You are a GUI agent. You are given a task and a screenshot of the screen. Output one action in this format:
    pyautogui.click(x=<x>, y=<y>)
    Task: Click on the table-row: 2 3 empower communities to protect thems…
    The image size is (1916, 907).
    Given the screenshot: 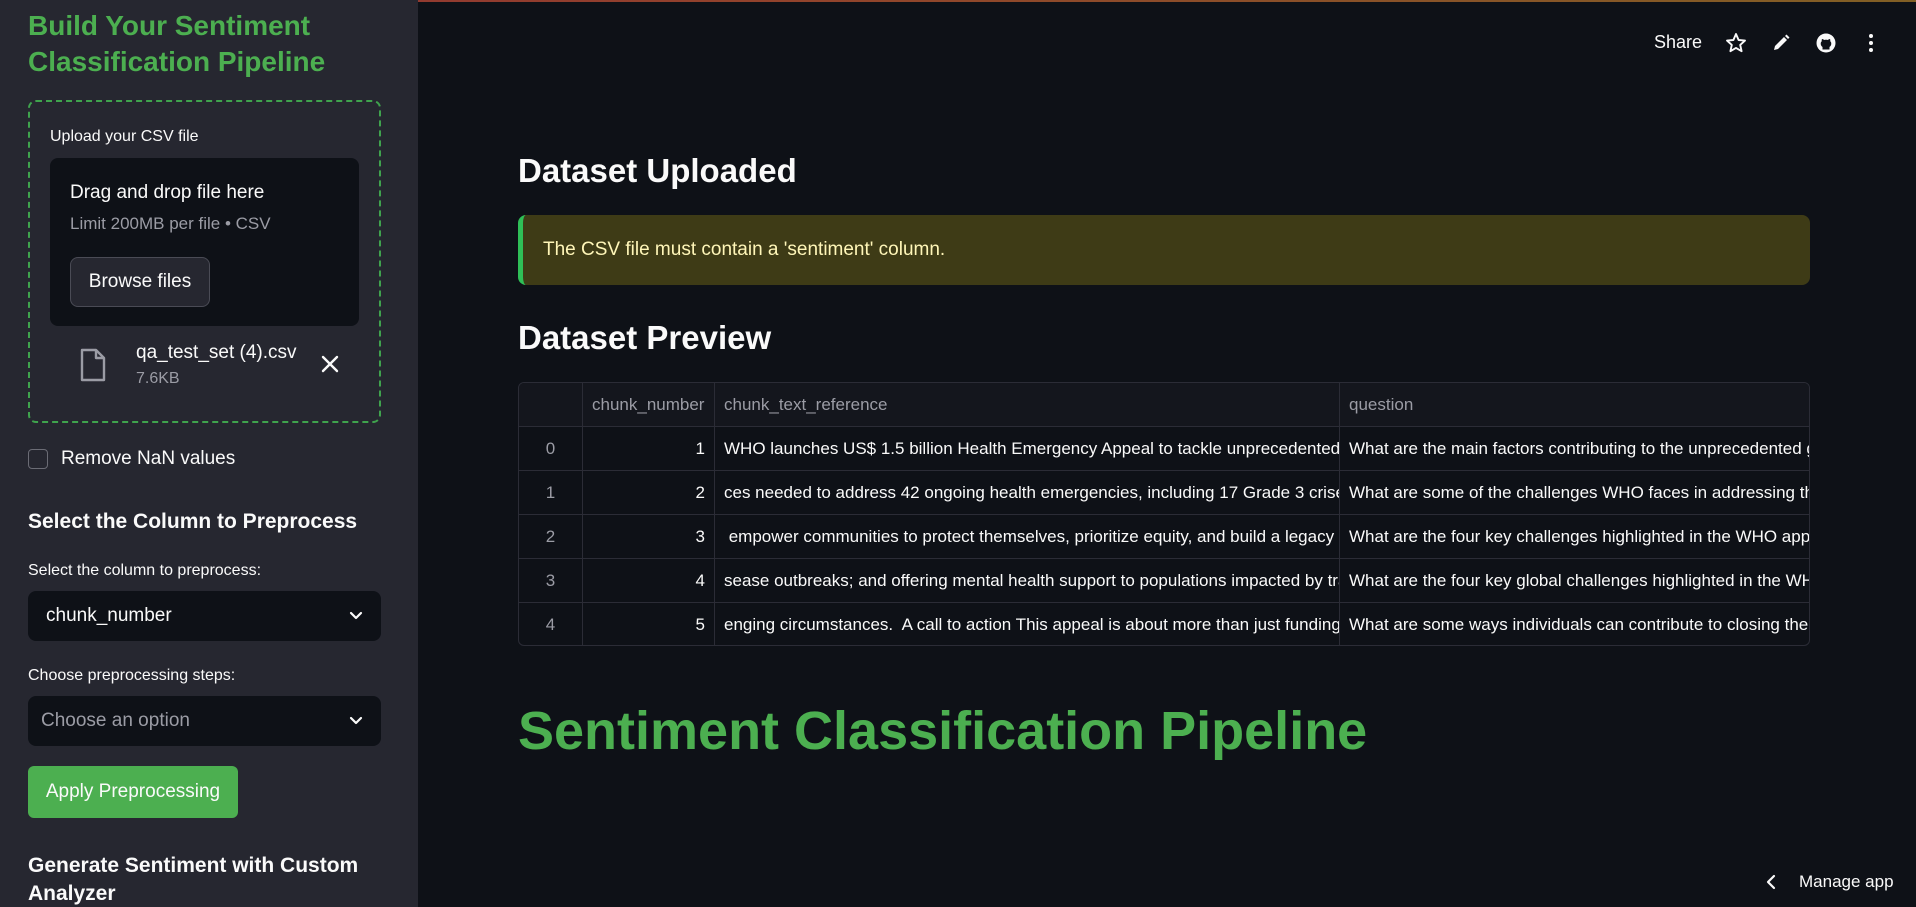 What is the action you would take?
    pyautogui.click(x=1164, y=537)
    